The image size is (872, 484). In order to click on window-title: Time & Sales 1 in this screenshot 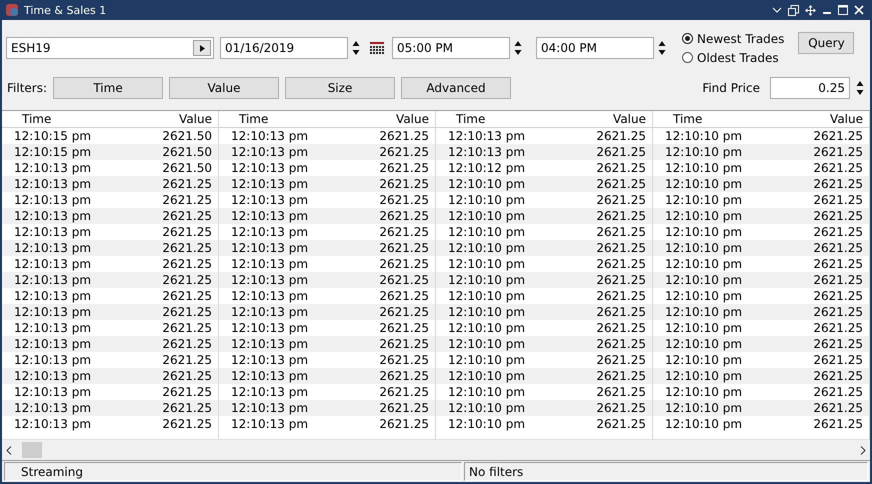, I will do `click(65, 10)`.